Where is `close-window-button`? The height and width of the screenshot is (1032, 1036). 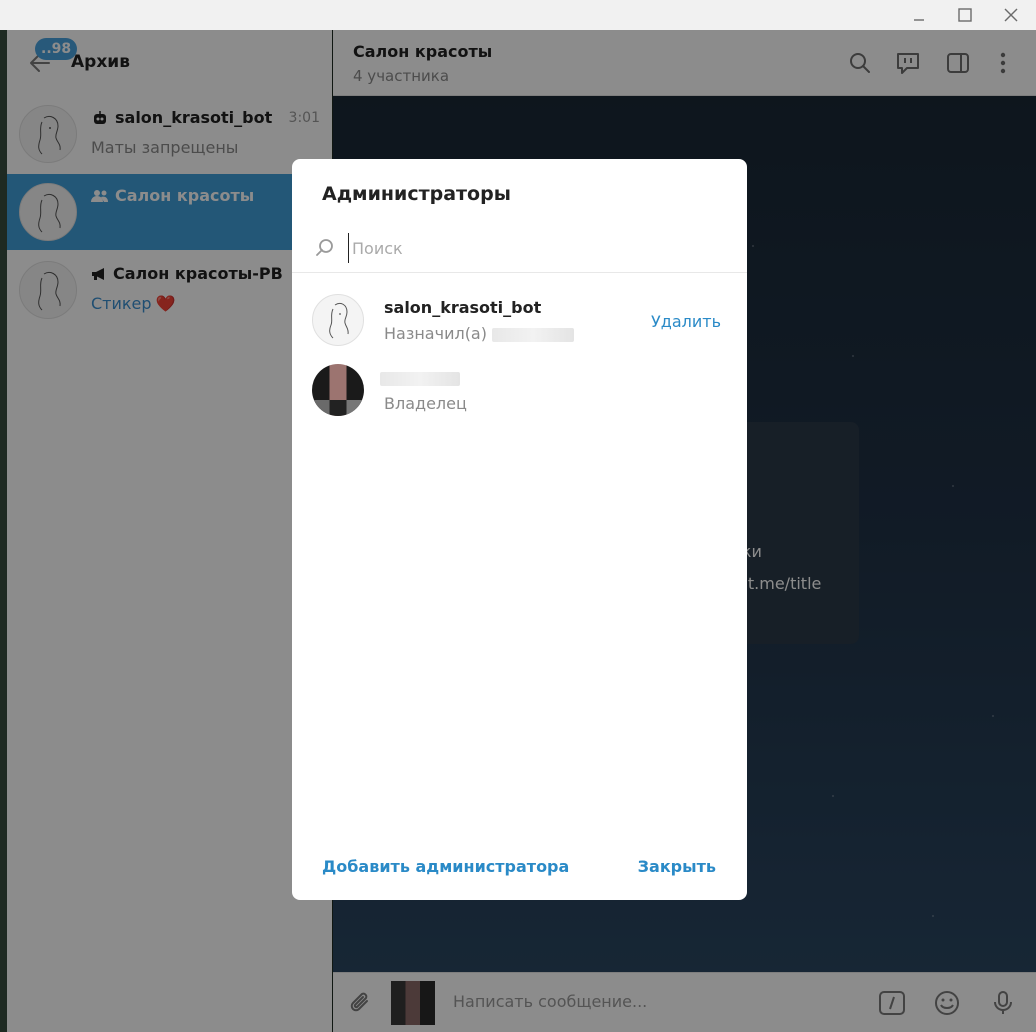
close-window-button is located at coordinates (1011, 15).